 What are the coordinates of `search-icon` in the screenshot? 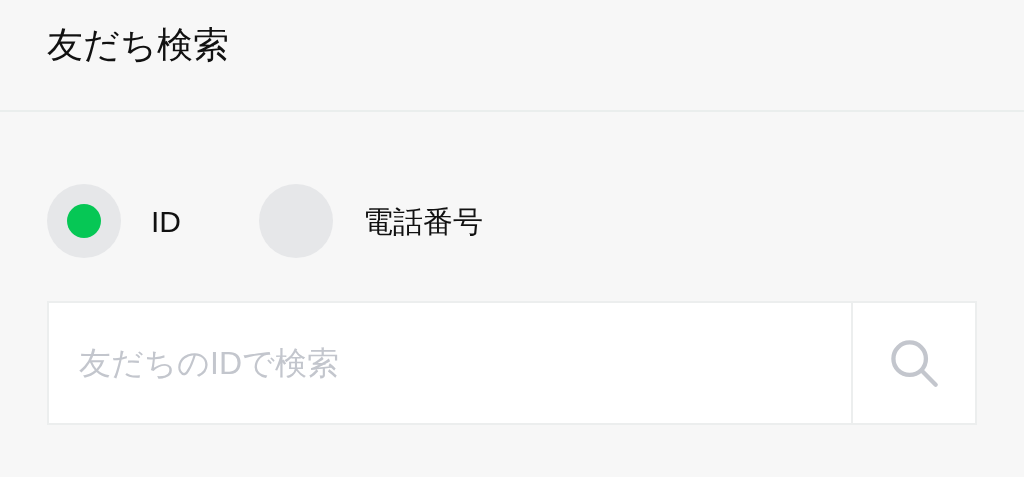 It's located at (914, 363).